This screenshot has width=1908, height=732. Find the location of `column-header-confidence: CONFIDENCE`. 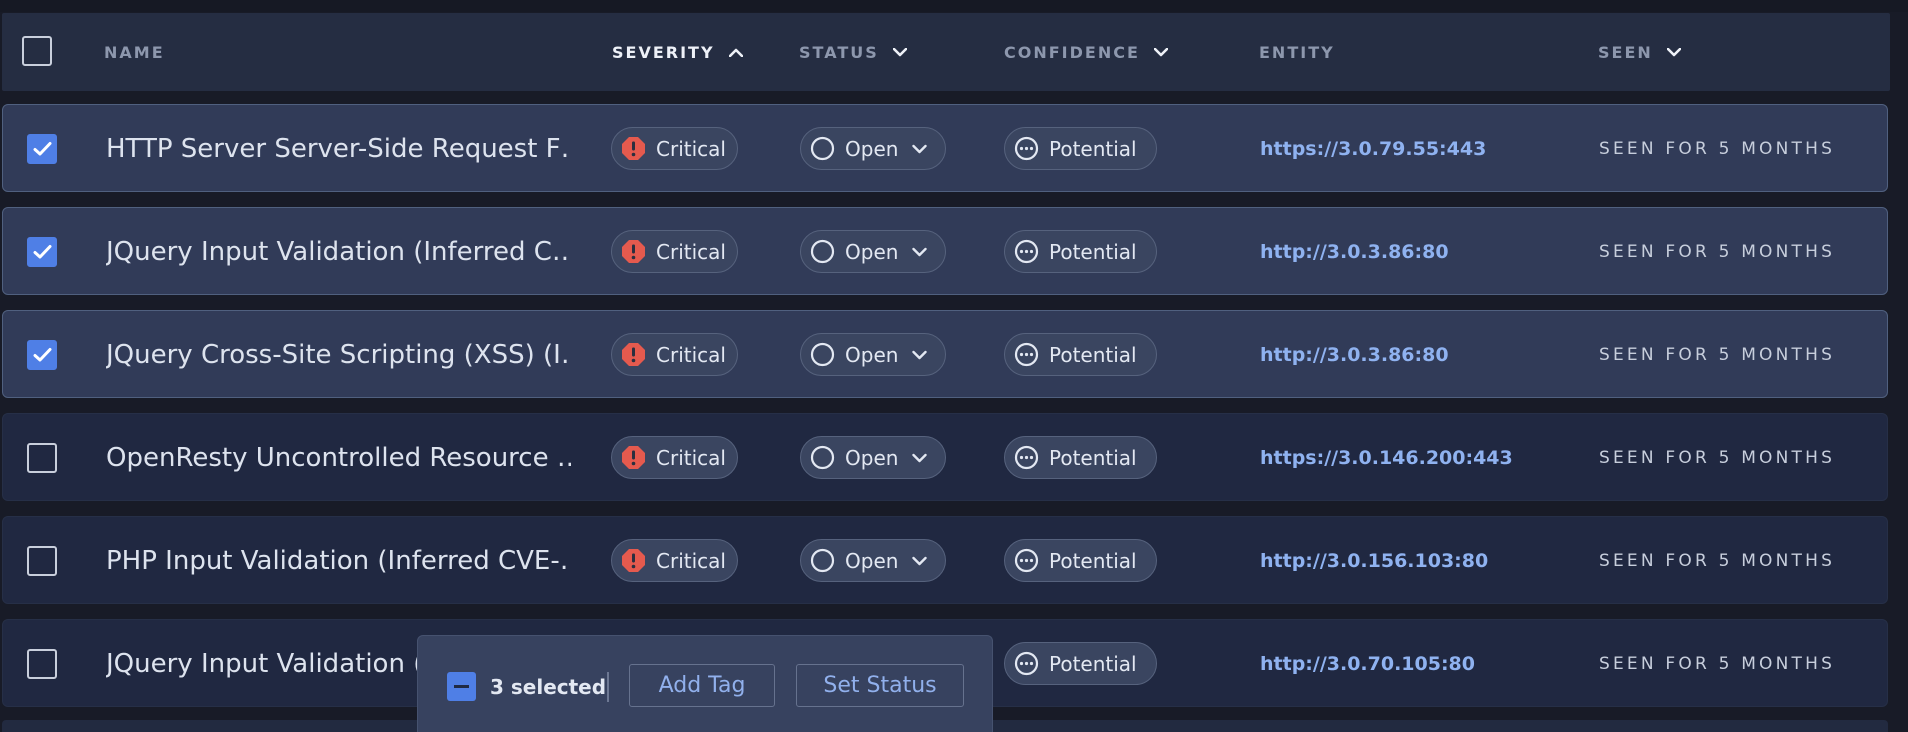

column-header-confidence: CONFIDENCE is located at coordinates (1086, 52).